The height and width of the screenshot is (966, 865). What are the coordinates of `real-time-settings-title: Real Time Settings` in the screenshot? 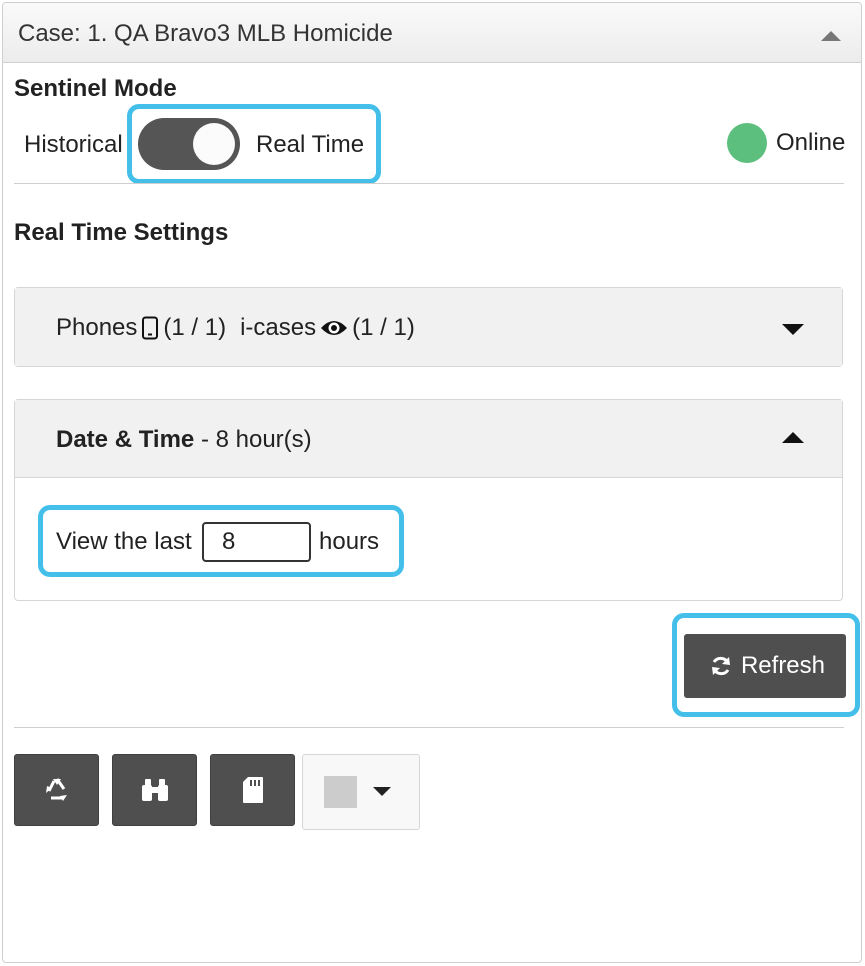 It's located at (121, 232).